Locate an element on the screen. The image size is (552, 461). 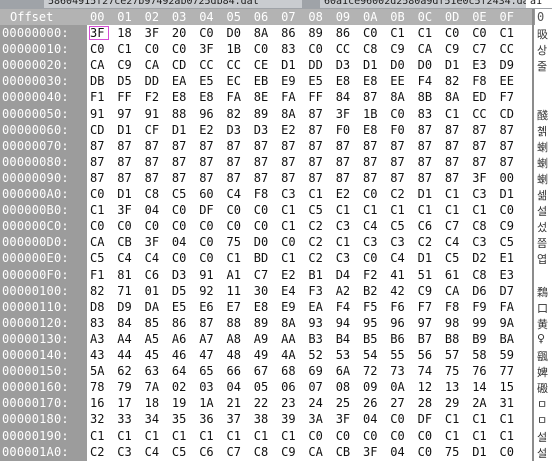
hex-byte: 59 is located at coordinates (507, 355).